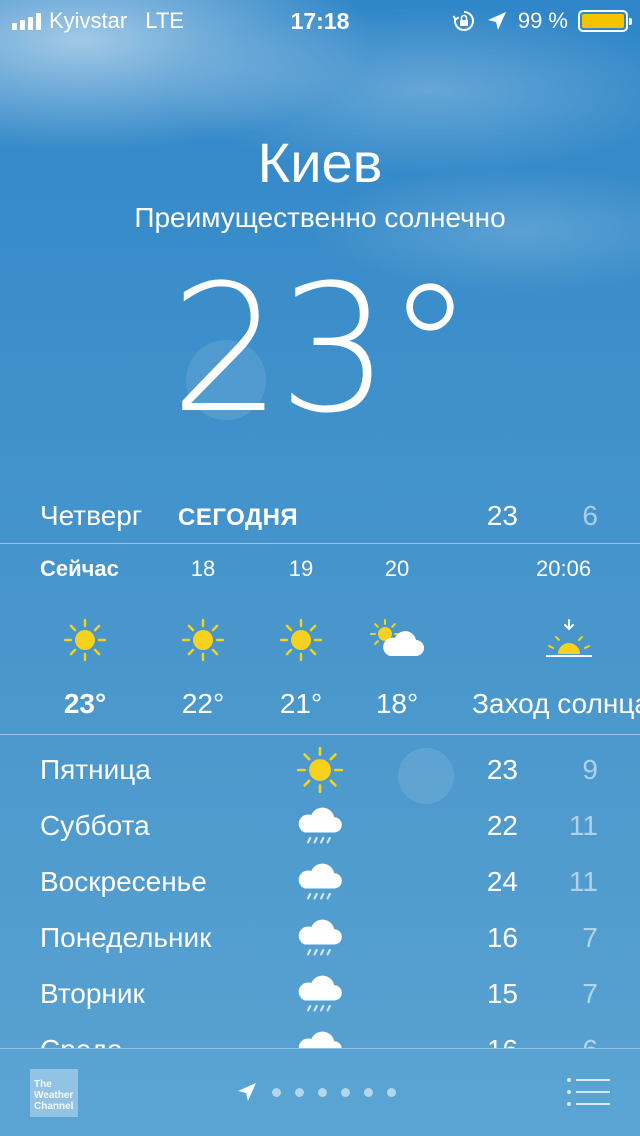 This screenshot has height=1136, width=640. I want to click on daily-day-name: Суббота, so click(95, 825).